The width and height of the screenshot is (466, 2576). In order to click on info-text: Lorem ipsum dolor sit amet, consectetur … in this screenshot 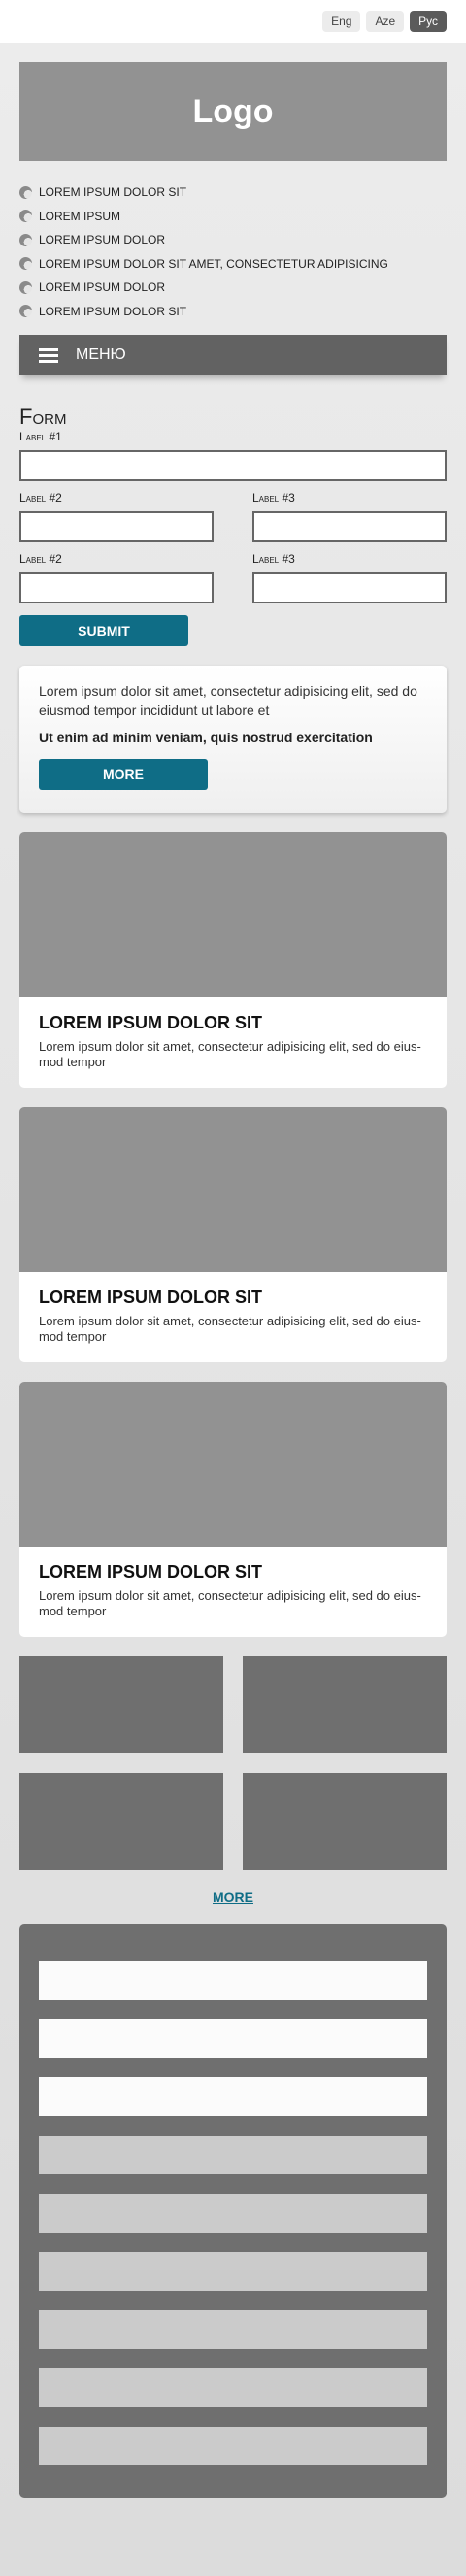, I will do `click(228, 701)`.